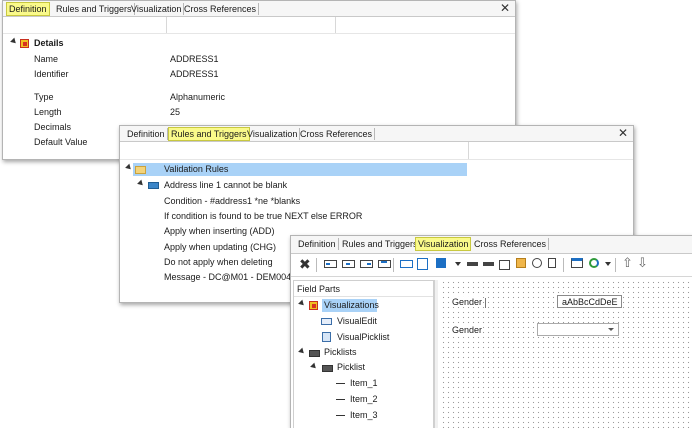 This screenshot has height=428, width=692. What do you see at coordinates (140, 170) in the screenshot?
I see `folder-icon` at bounding box center [140, 170].